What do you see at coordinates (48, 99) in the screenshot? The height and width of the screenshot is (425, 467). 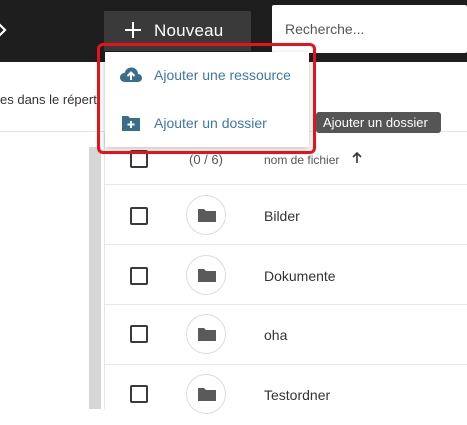 I see `breadcrumb: es dans le répert` at bounding box center [48, 99].